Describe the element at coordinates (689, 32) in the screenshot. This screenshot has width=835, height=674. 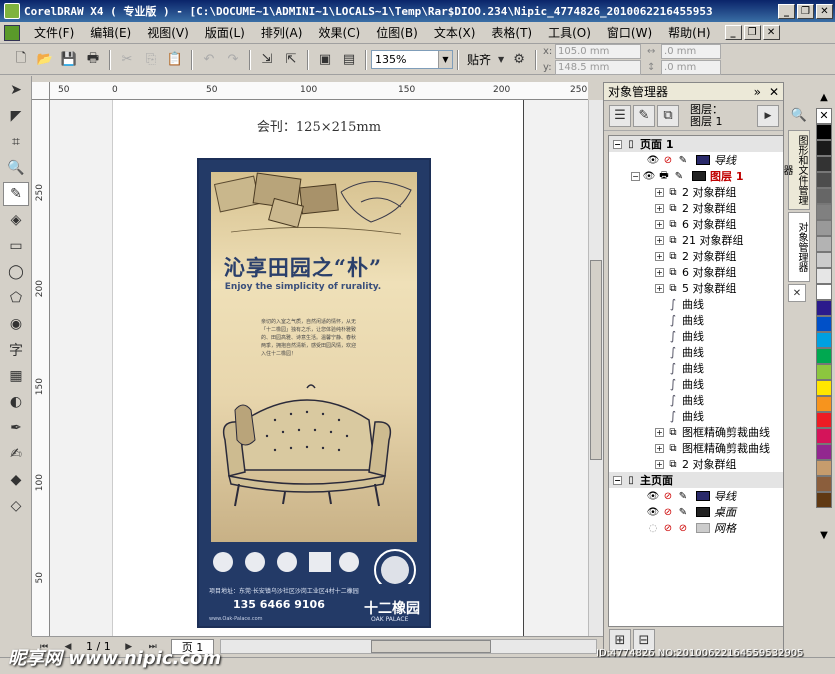
I see `menu-help: 帮助(H)` at that location.